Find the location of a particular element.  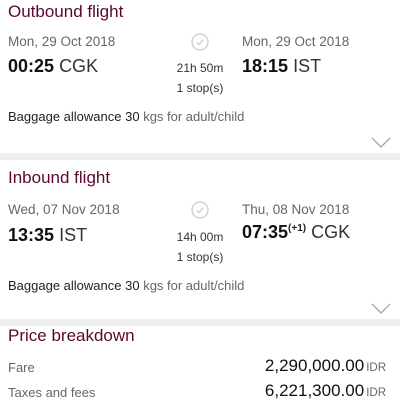

inbound-depart-time: 13:35 IST is located at coordinates (47, 235).